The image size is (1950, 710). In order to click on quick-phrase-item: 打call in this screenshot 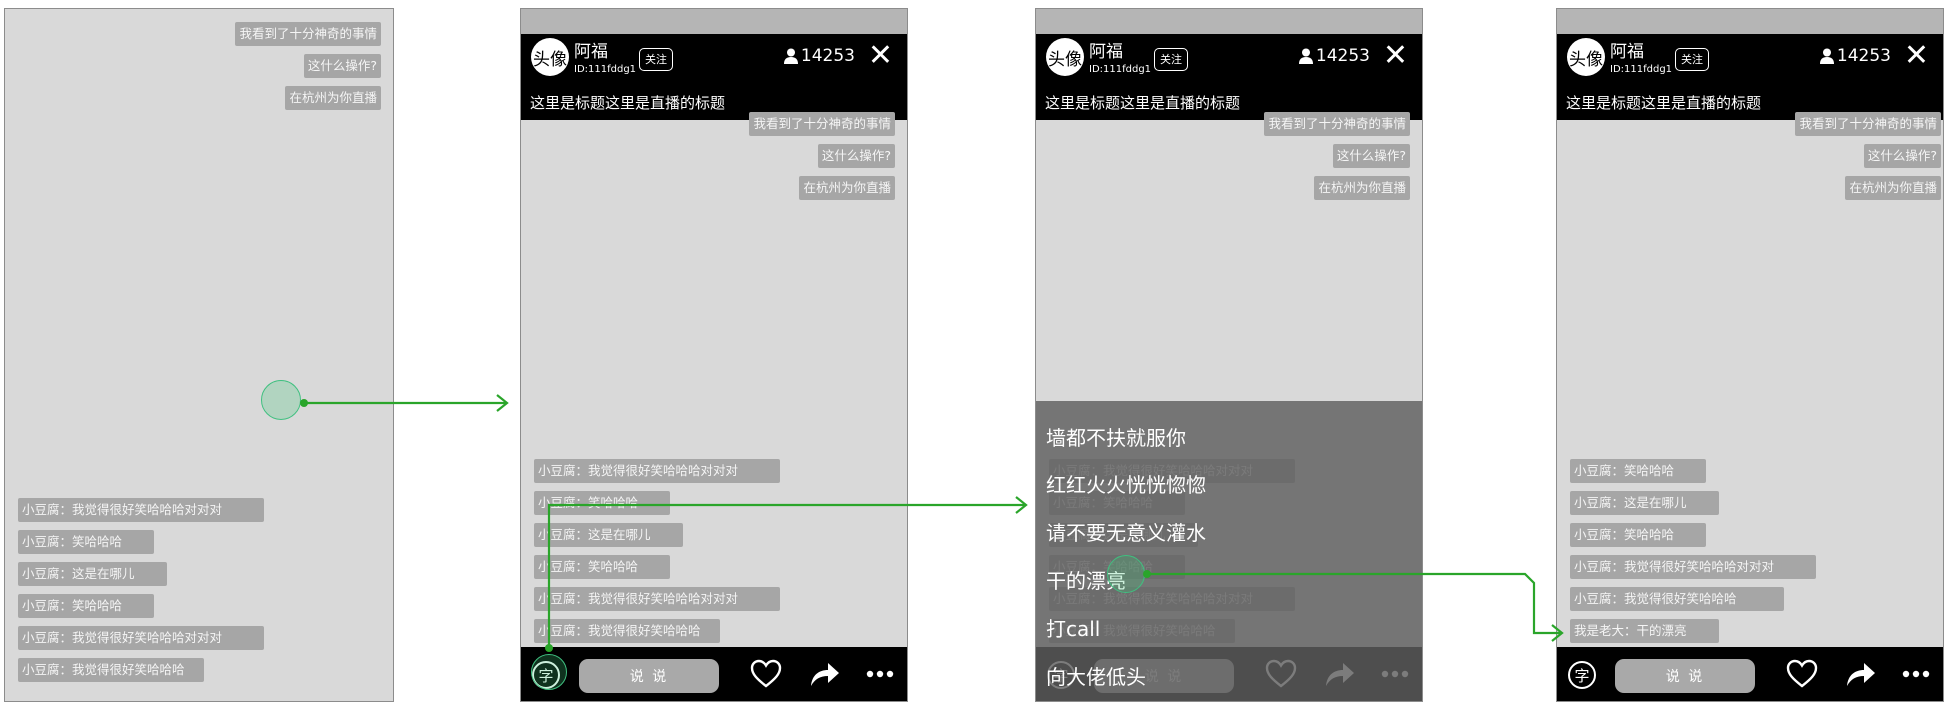, I will do `click(1073, 627)`.